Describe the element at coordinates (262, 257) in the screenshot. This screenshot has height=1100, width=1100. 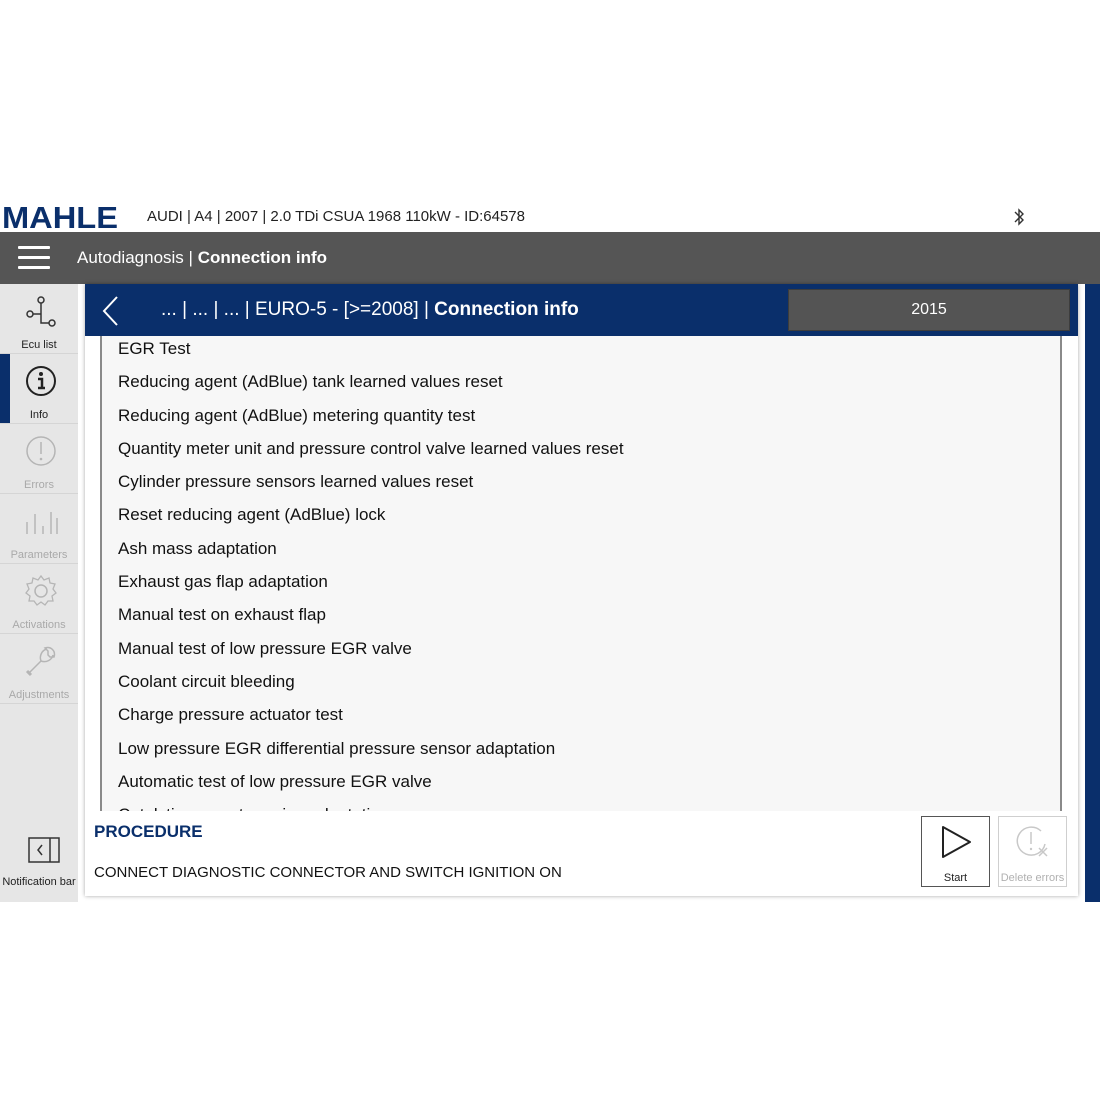
I see `nav-page: Connection info` at that location.